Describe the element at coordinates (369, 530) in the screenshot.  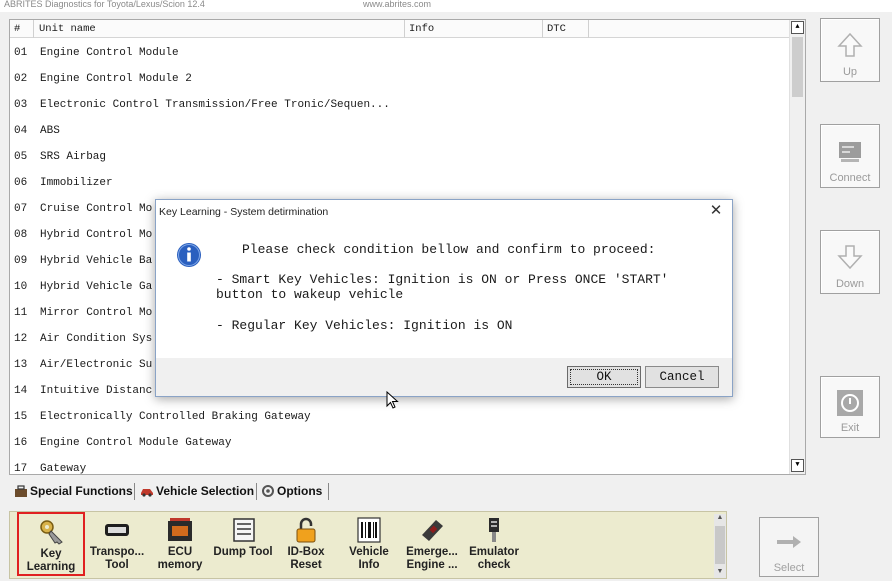
I see `barcode-icon` at that location.